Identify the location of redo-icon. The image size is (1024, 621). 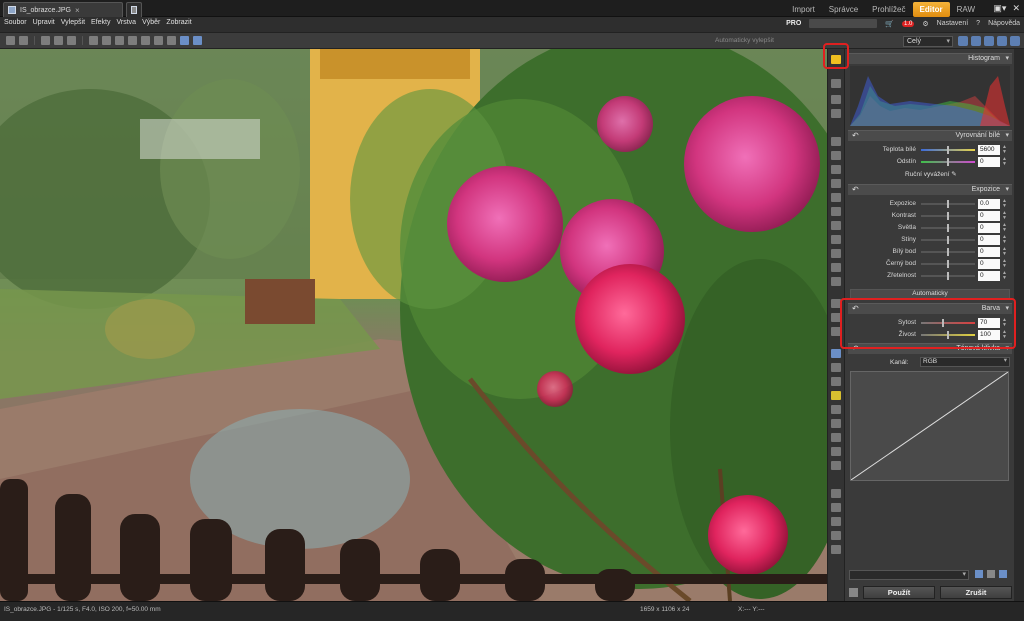
(23, 40).